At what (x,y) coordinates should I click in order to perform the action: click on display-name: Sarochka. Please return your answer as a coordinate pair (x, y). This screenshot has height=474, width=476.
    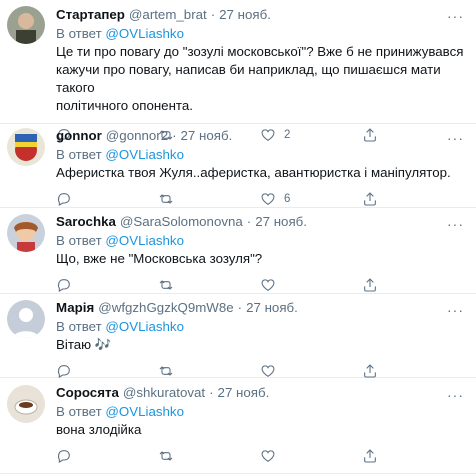
    Looking at the image, I should click on (86, 221).